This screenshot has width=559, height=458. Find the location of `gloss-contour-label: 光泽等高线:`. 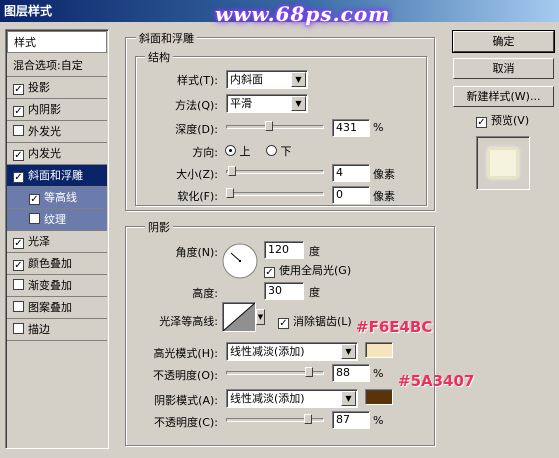

gloss-contour-label: 光泽等高线: is located at coordinates (188, 321).